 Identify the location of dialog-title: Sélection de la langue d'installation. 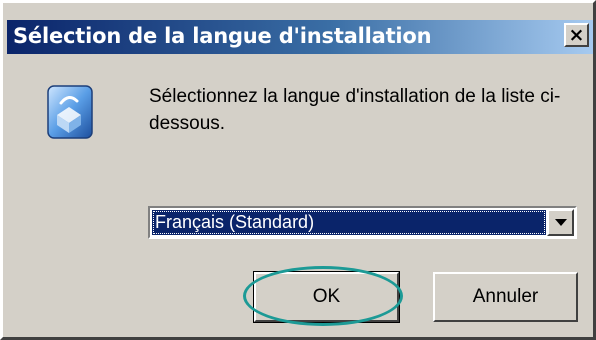
(222, 36).